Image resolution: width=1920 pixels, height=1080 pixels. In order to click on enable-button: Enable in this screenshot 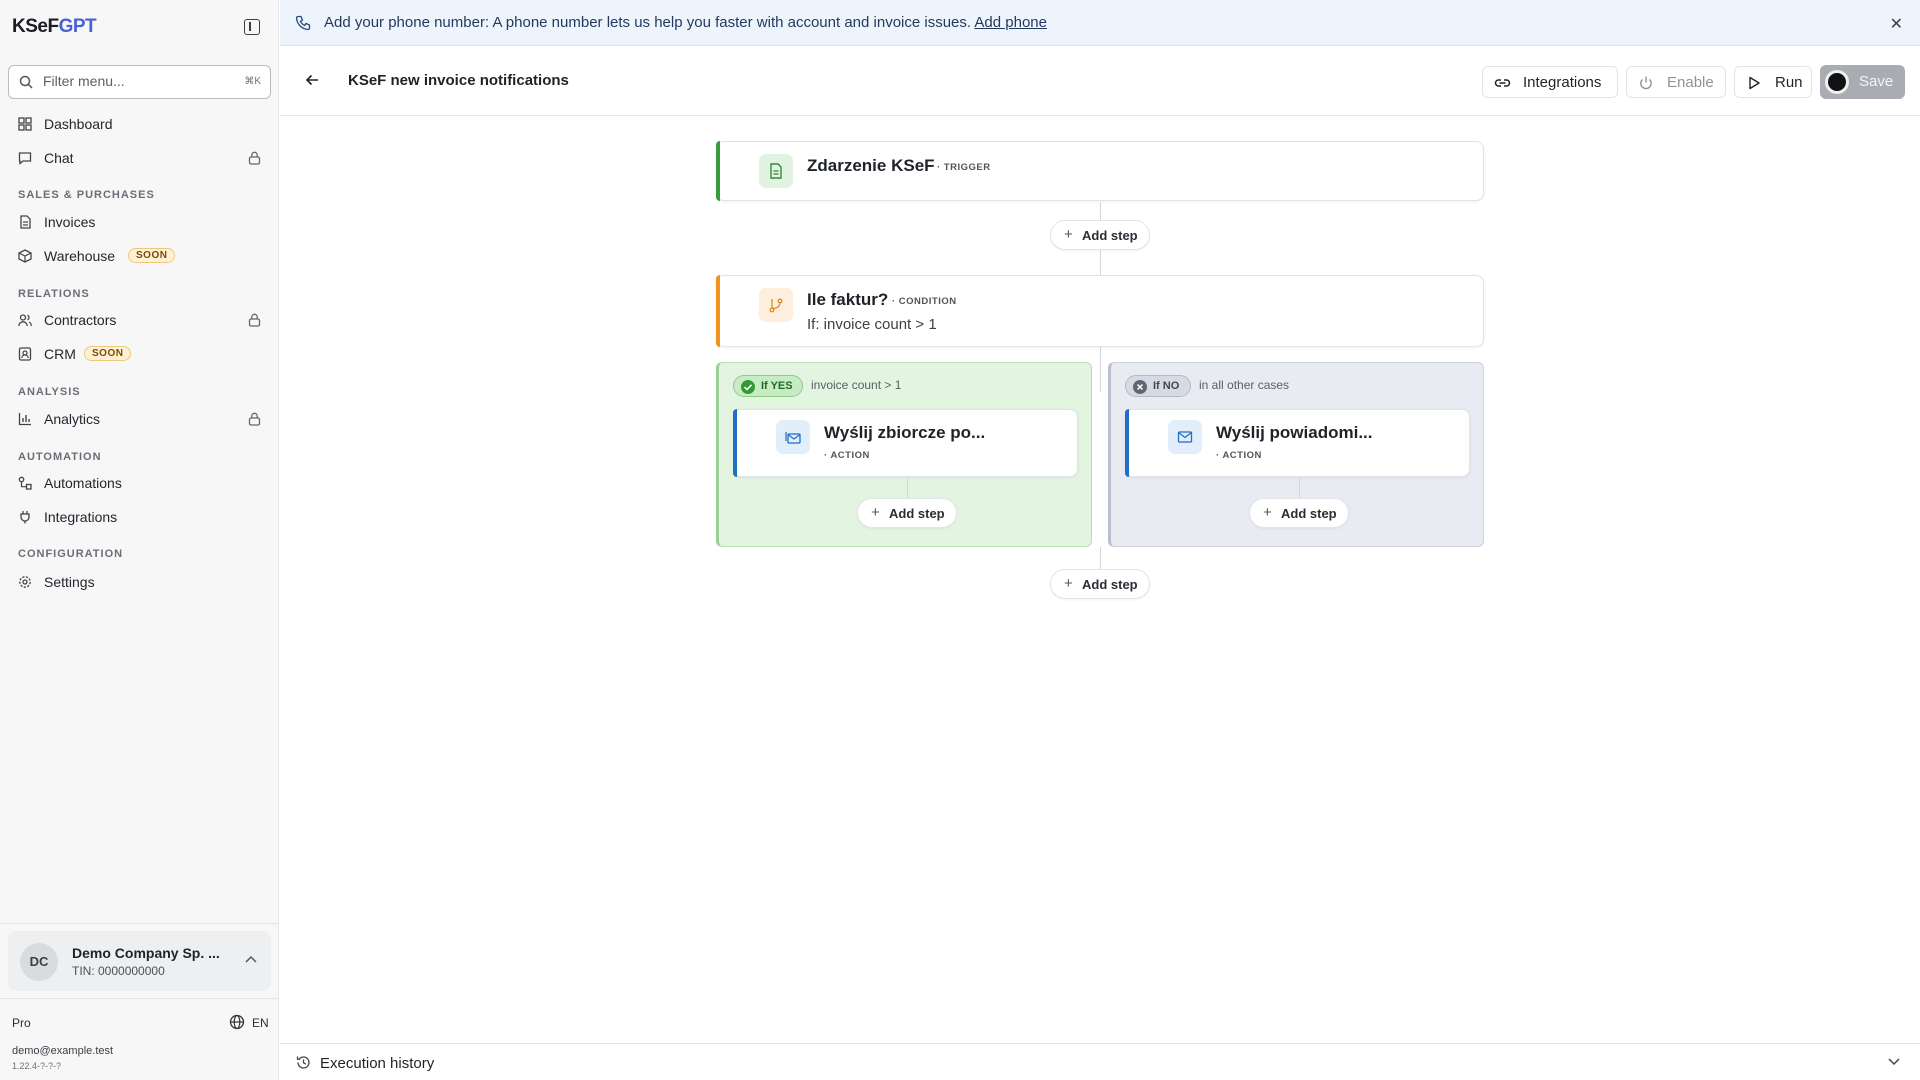, I will do `click(1676, 82)`.